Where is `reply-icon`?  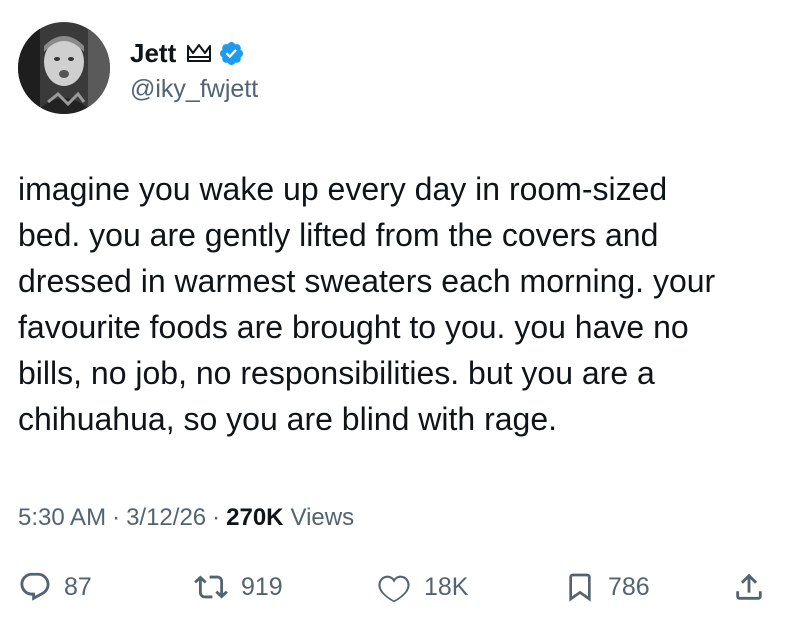
reply-icon is located at coordinates (35, 587).